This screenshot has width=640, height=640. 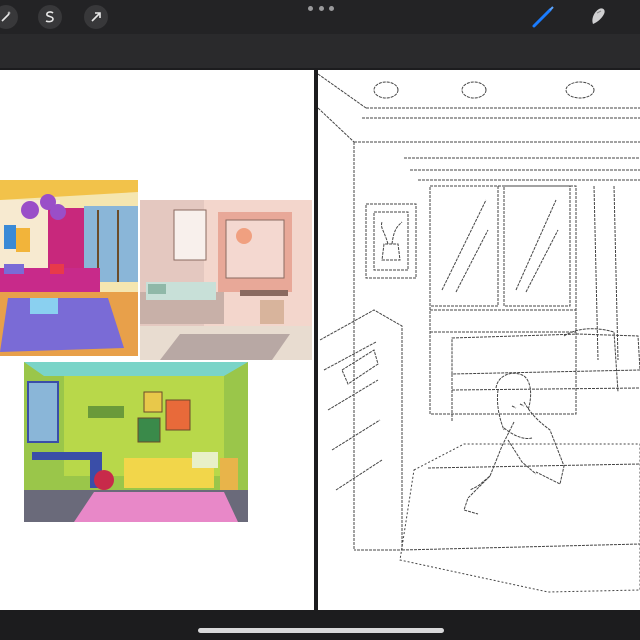 I want to click on magic-wand-icon, so click(x=9, y=17).